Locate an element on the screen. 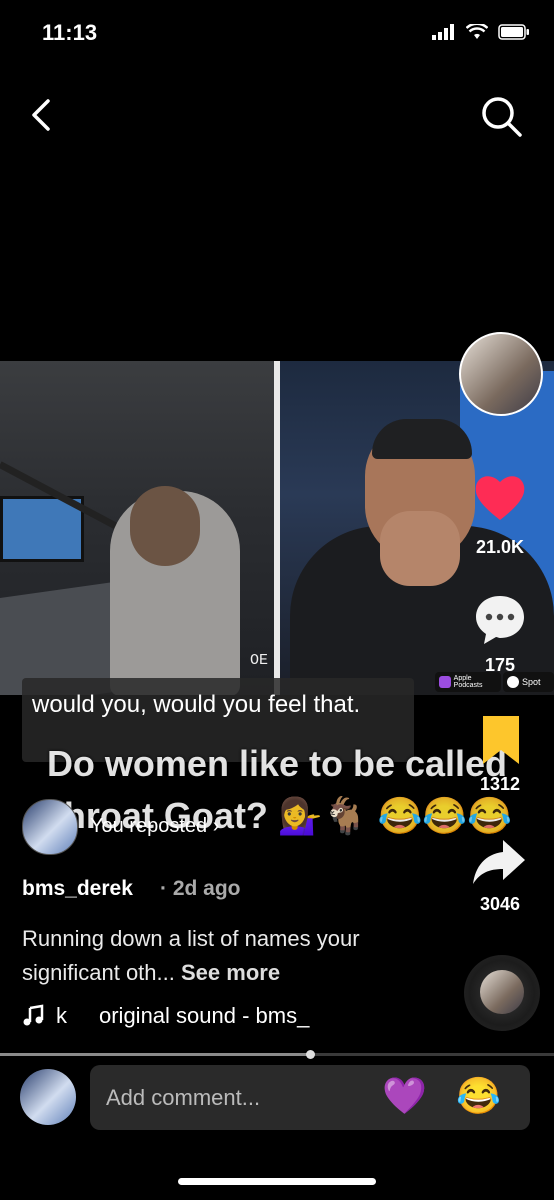 Image resolution: width=554 pixels, height=1200 pixels. search-button is located at coordinates (502, 117).